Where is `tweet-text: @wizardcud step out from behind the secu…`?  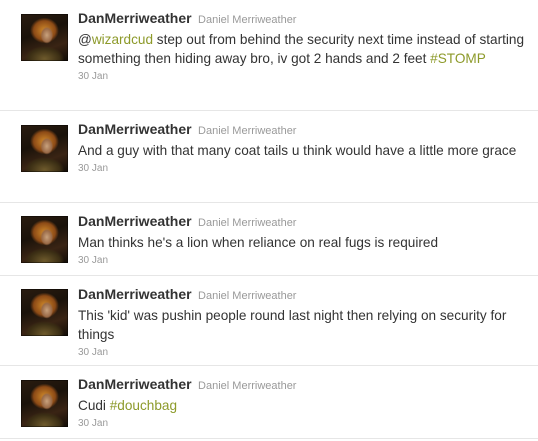 tweet-text: @wizardcud step out from behind the secu… is located at coordinates (303, 49).